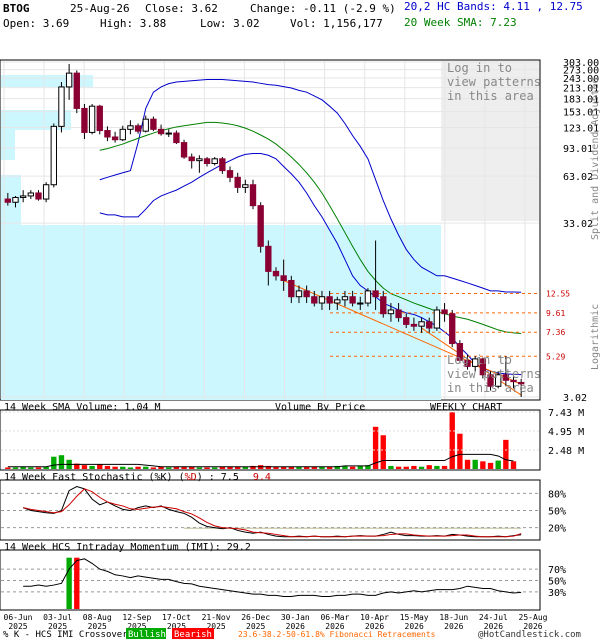  I want to click on x-date-label: 06-Mar, so click(334, 617).